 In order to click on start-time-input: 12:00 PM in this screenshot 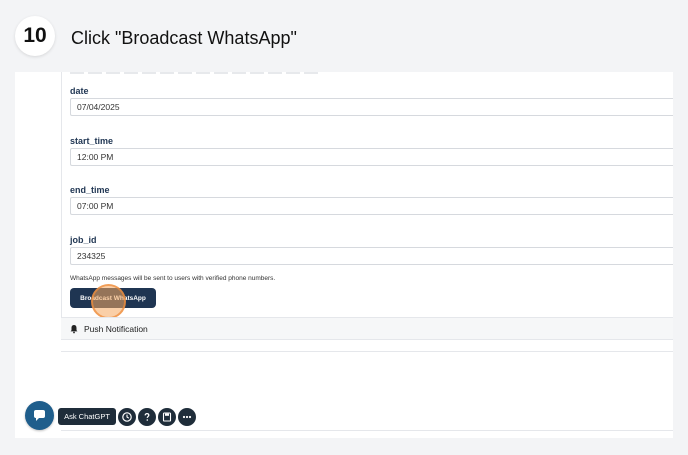, I will do `click(371, 157)`.